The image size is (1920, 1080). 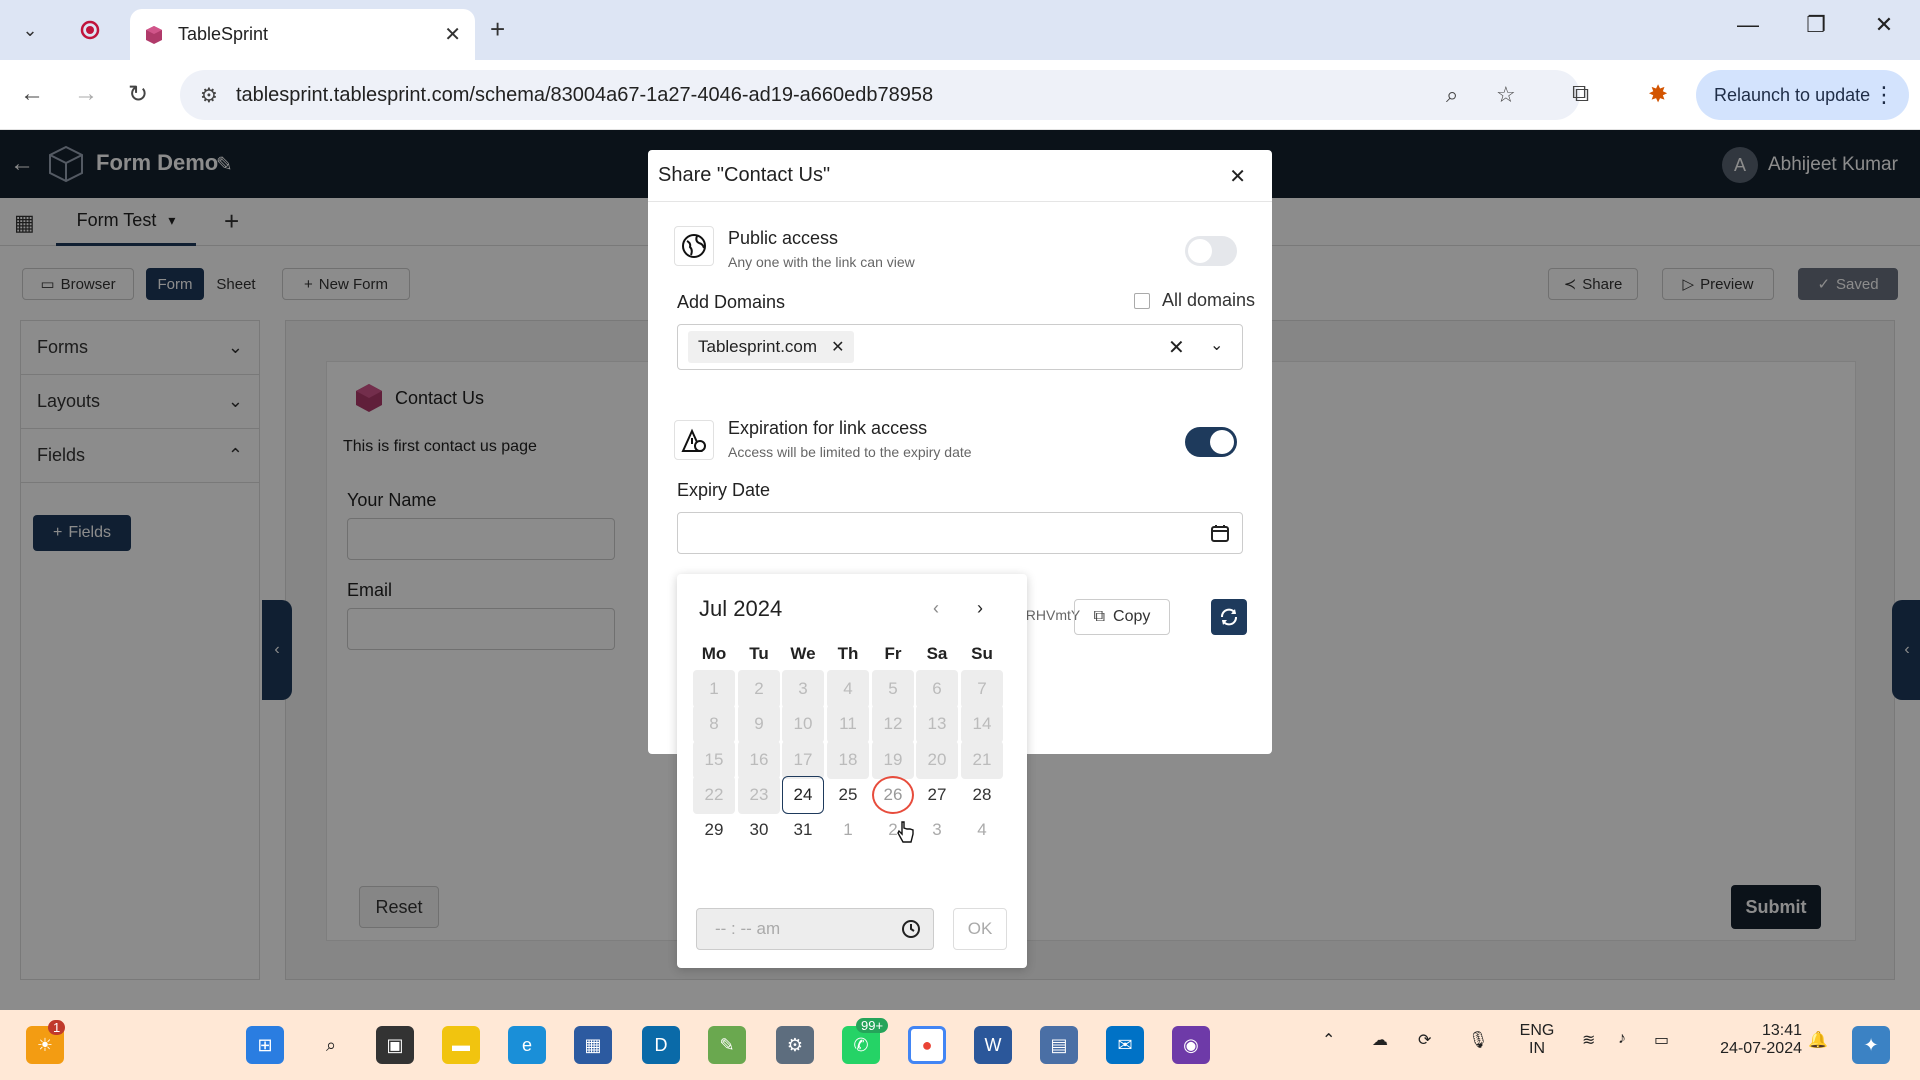 What do you see at coordinates (982, 724) in the screenshot?
I see `calendar-day: 14` at bounding box center [982, 724].